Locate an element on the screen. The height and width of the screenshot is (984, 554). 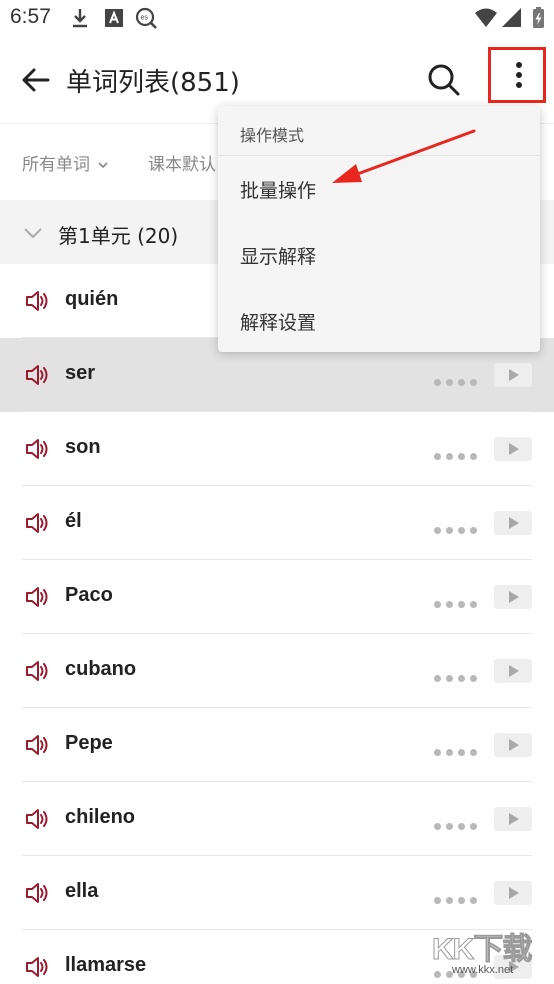
word-text: cubano is located at coordinates (101, 669).